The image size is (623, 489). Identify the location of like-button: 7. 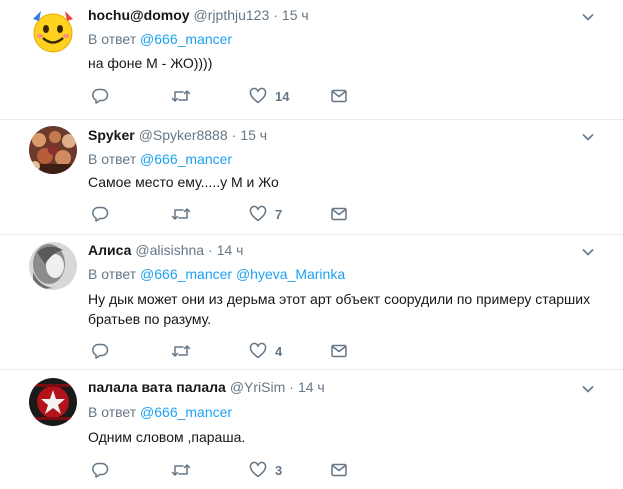
(265, 214).